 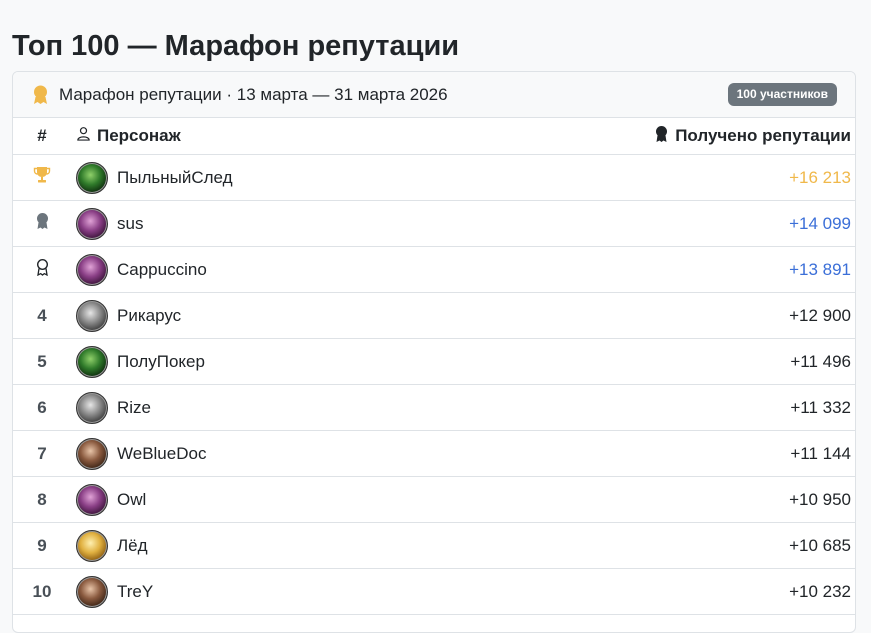 What do you see at coordinates (637, 499) in the screenshot?
I see `reputation-cell: +10 950` at bounding box center [637, 499].